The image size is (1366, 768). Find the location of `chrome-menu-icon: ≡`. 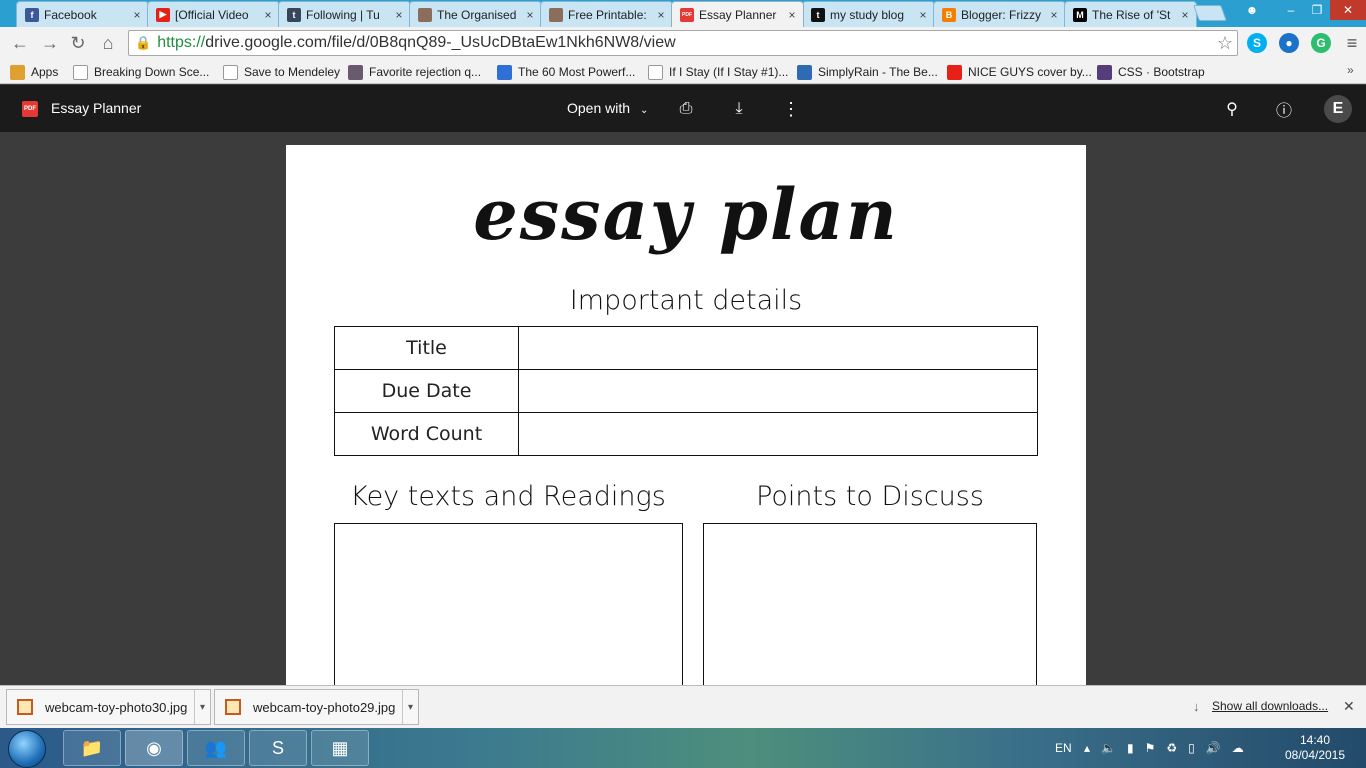

chrome-menu-icon: ≡ is located at coordinates (1352, 43).